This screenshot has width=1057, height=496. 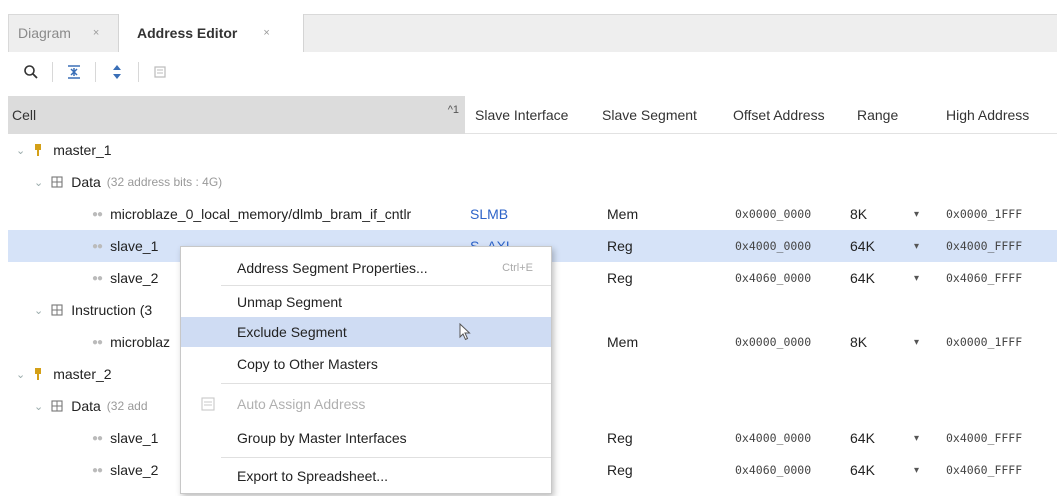 What do you see at coordinates (292, 332) in the screenshot?
I see `menu-item-label: Exclude Segment` at bounding box center [292, 332].